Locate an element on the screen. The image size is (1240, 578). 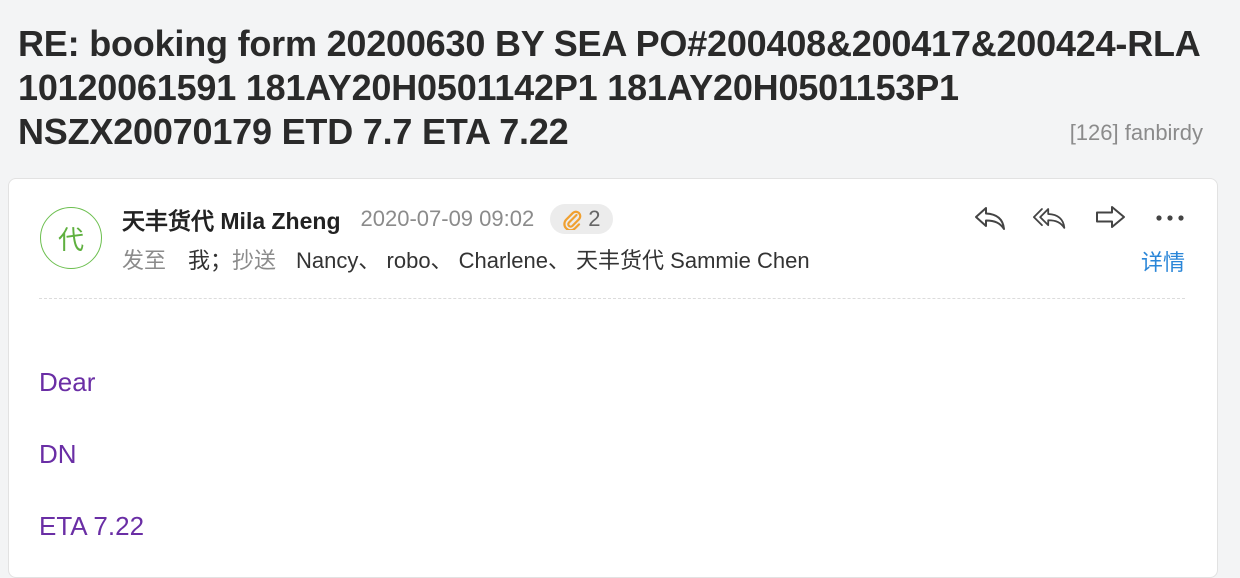
cc-label: 抄送 is located at coordinates (254, 260).